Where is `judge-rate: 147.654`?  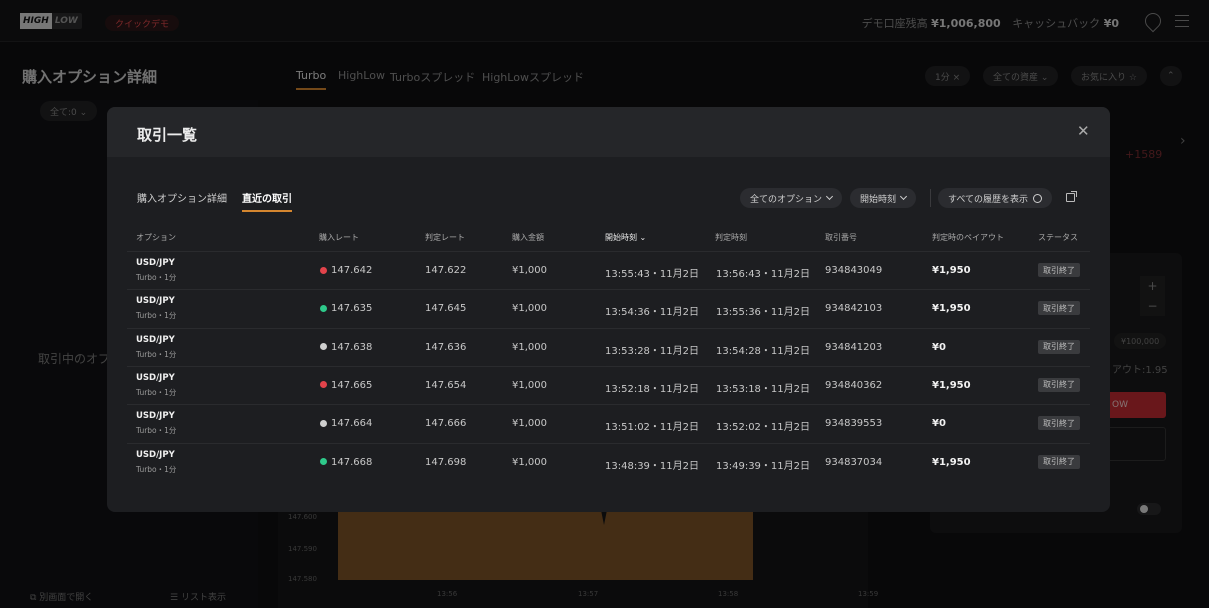
judge-rate: 147.654 is located at coordinates (446, 385).